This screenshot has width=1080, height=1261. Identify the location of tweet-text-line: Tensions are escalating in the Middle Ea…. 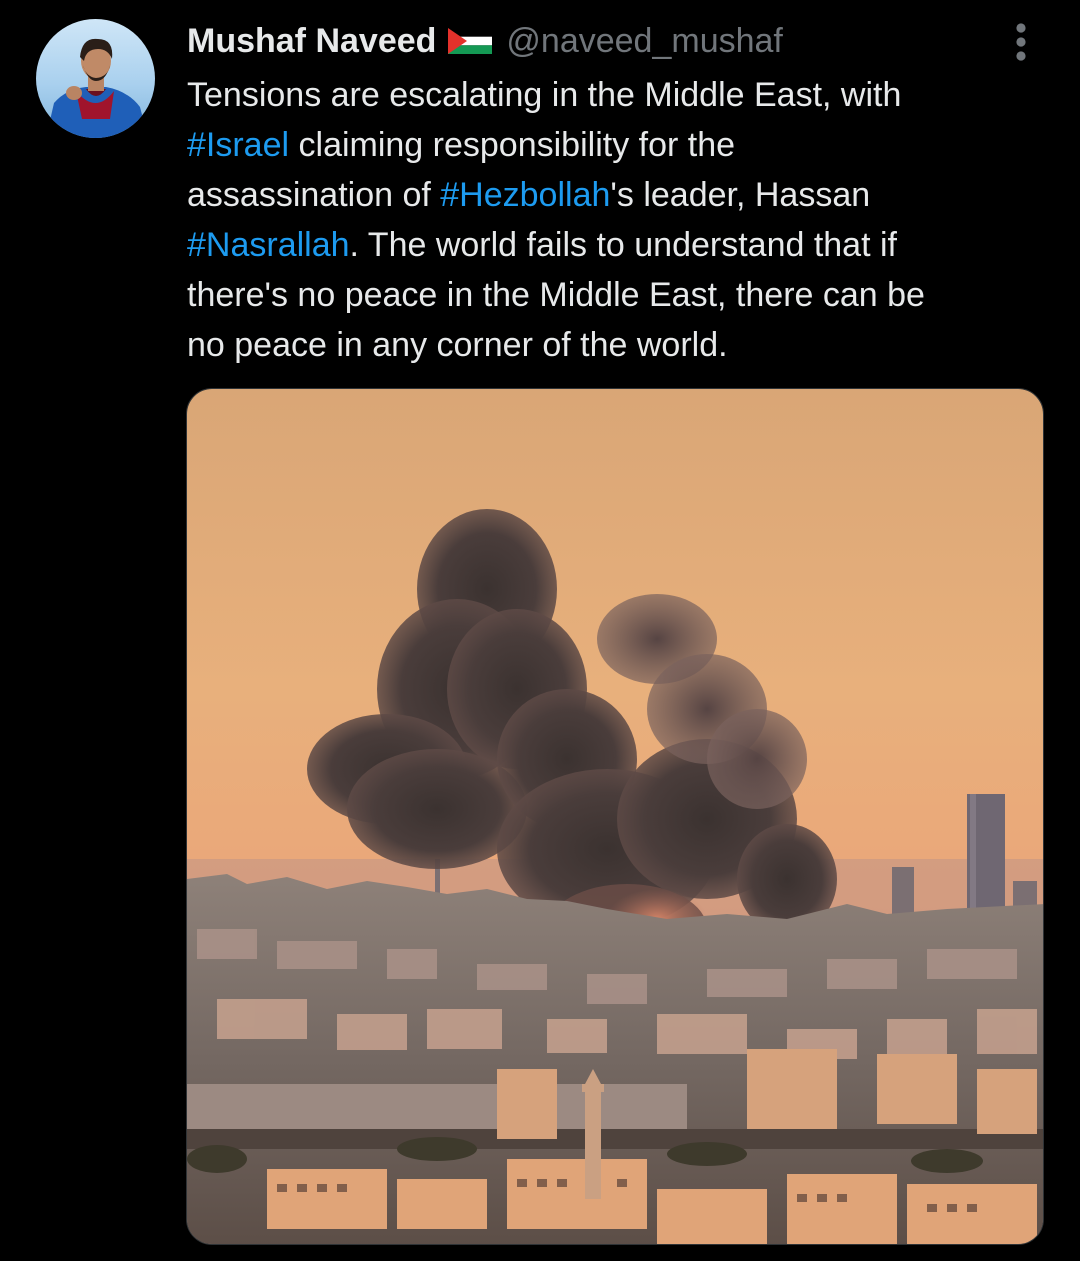
(617, 95).